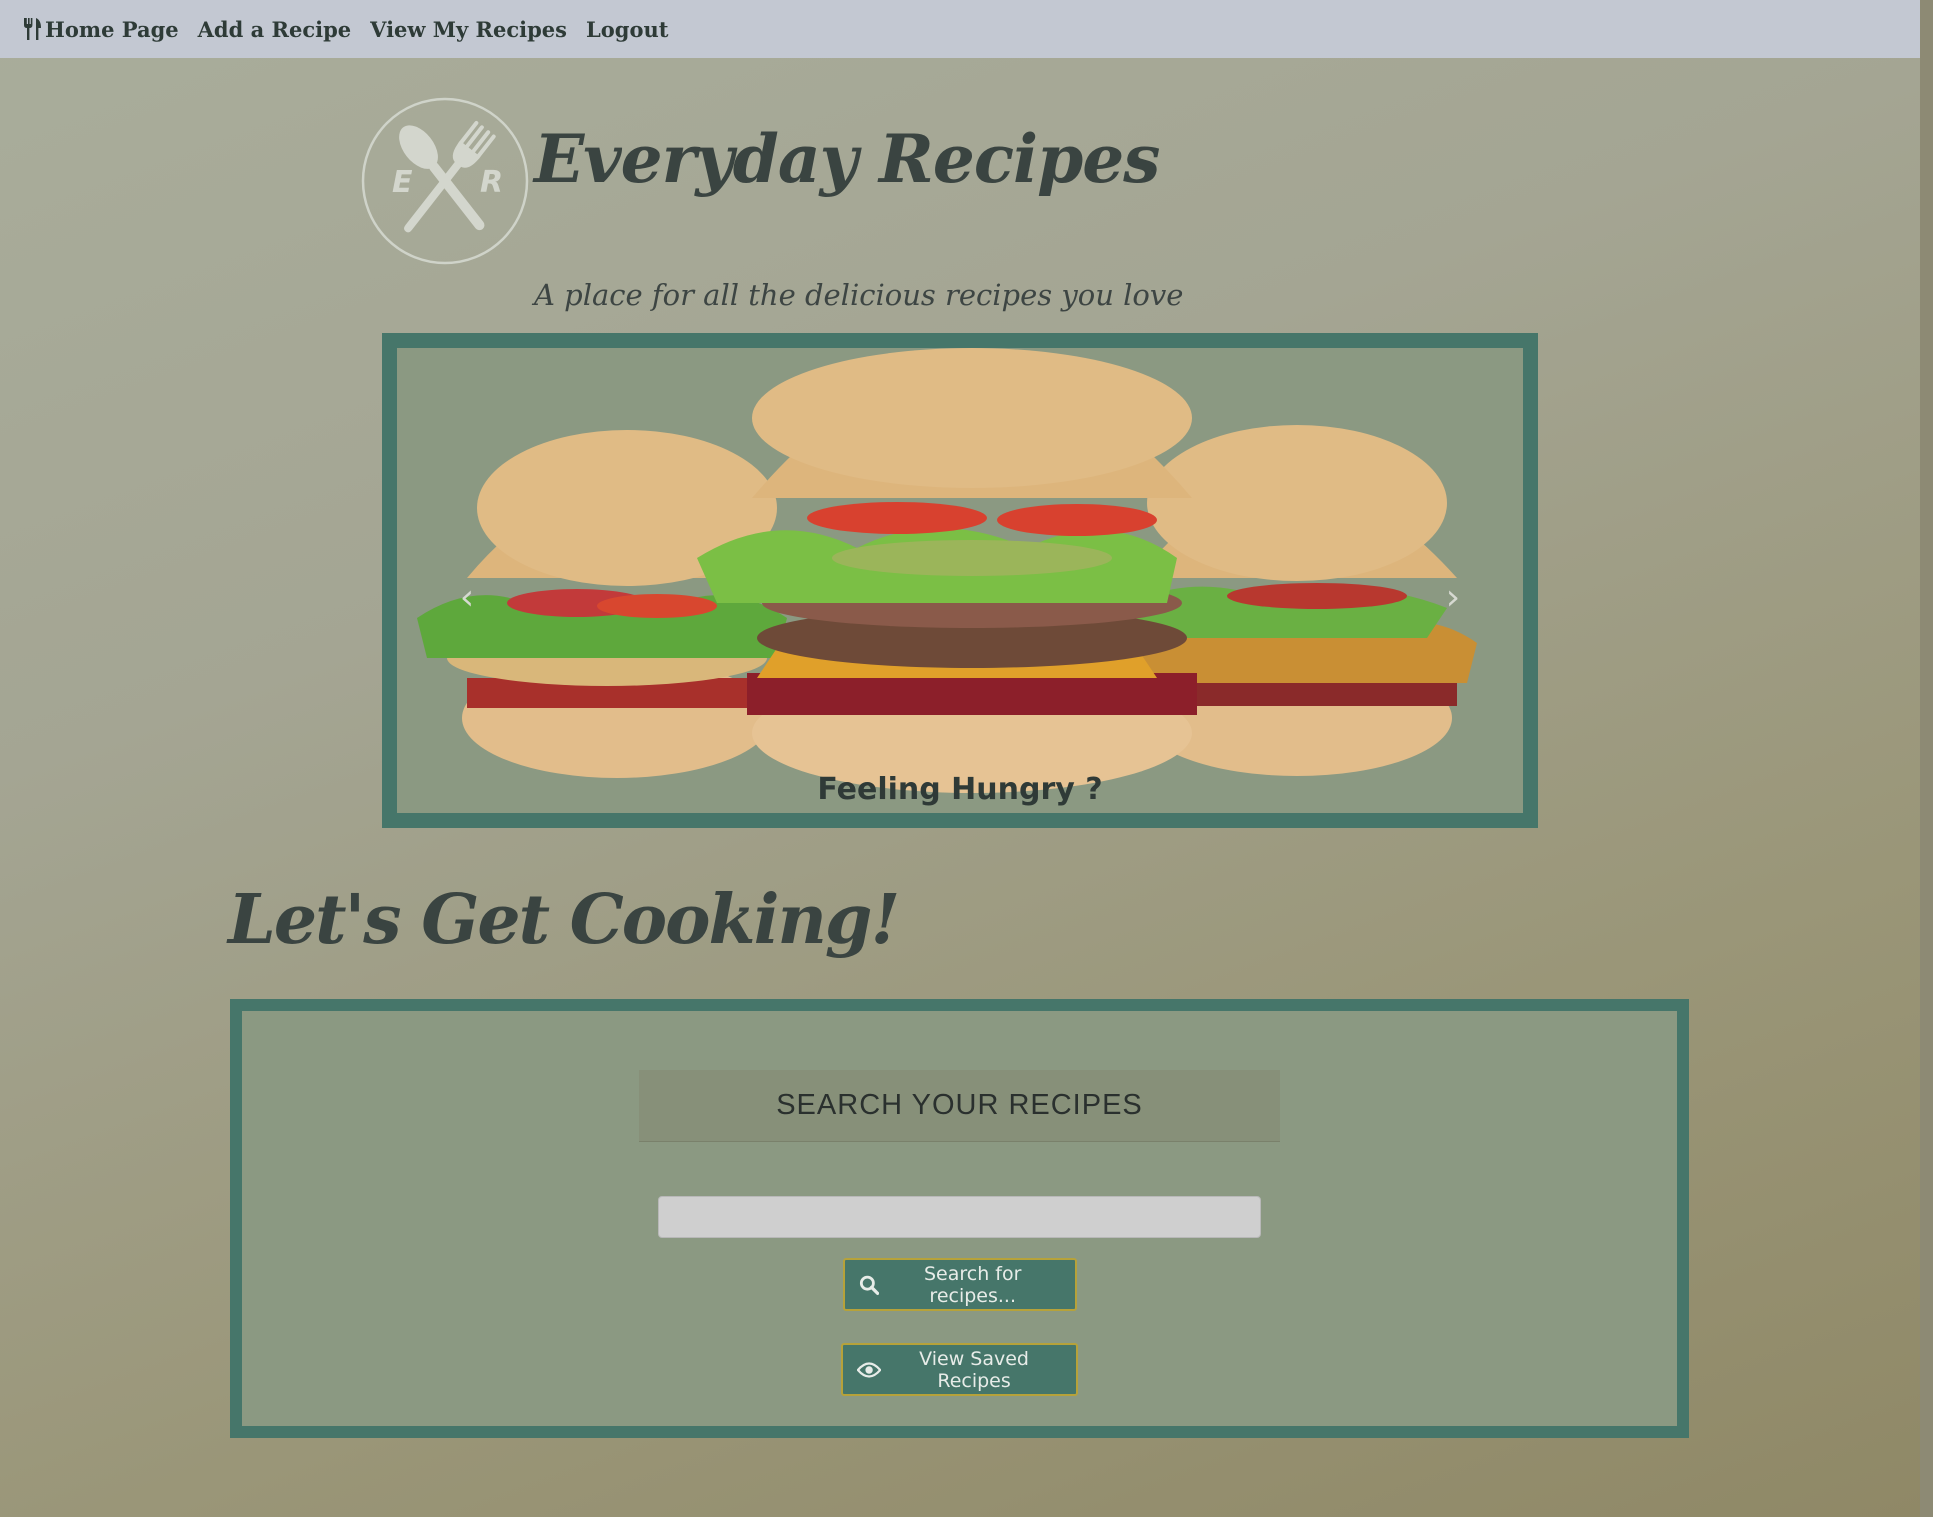 Image resolution: width=1933 pixels, height=1517 pixels. I want to click on search-input, so click(959, 1217).